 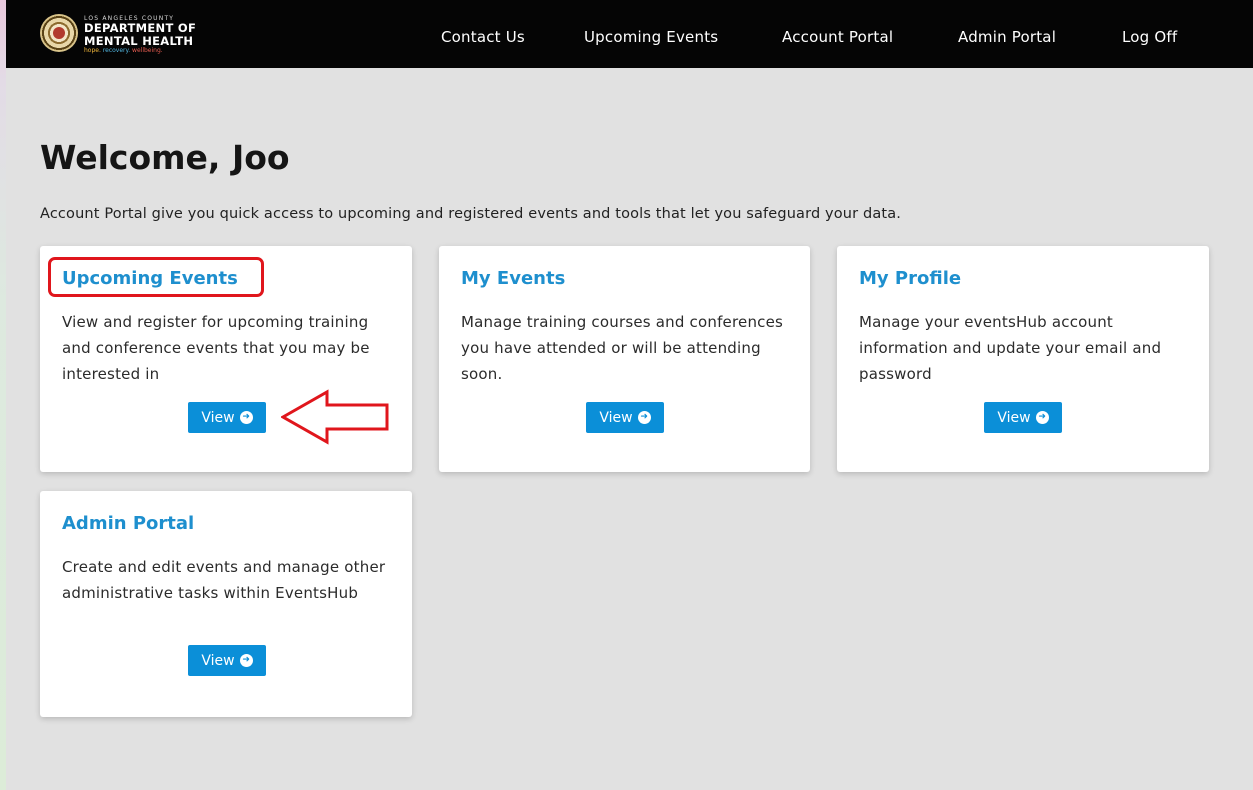 I want to click on nav-log-off: Log Off, so click(x=1149, y=37).